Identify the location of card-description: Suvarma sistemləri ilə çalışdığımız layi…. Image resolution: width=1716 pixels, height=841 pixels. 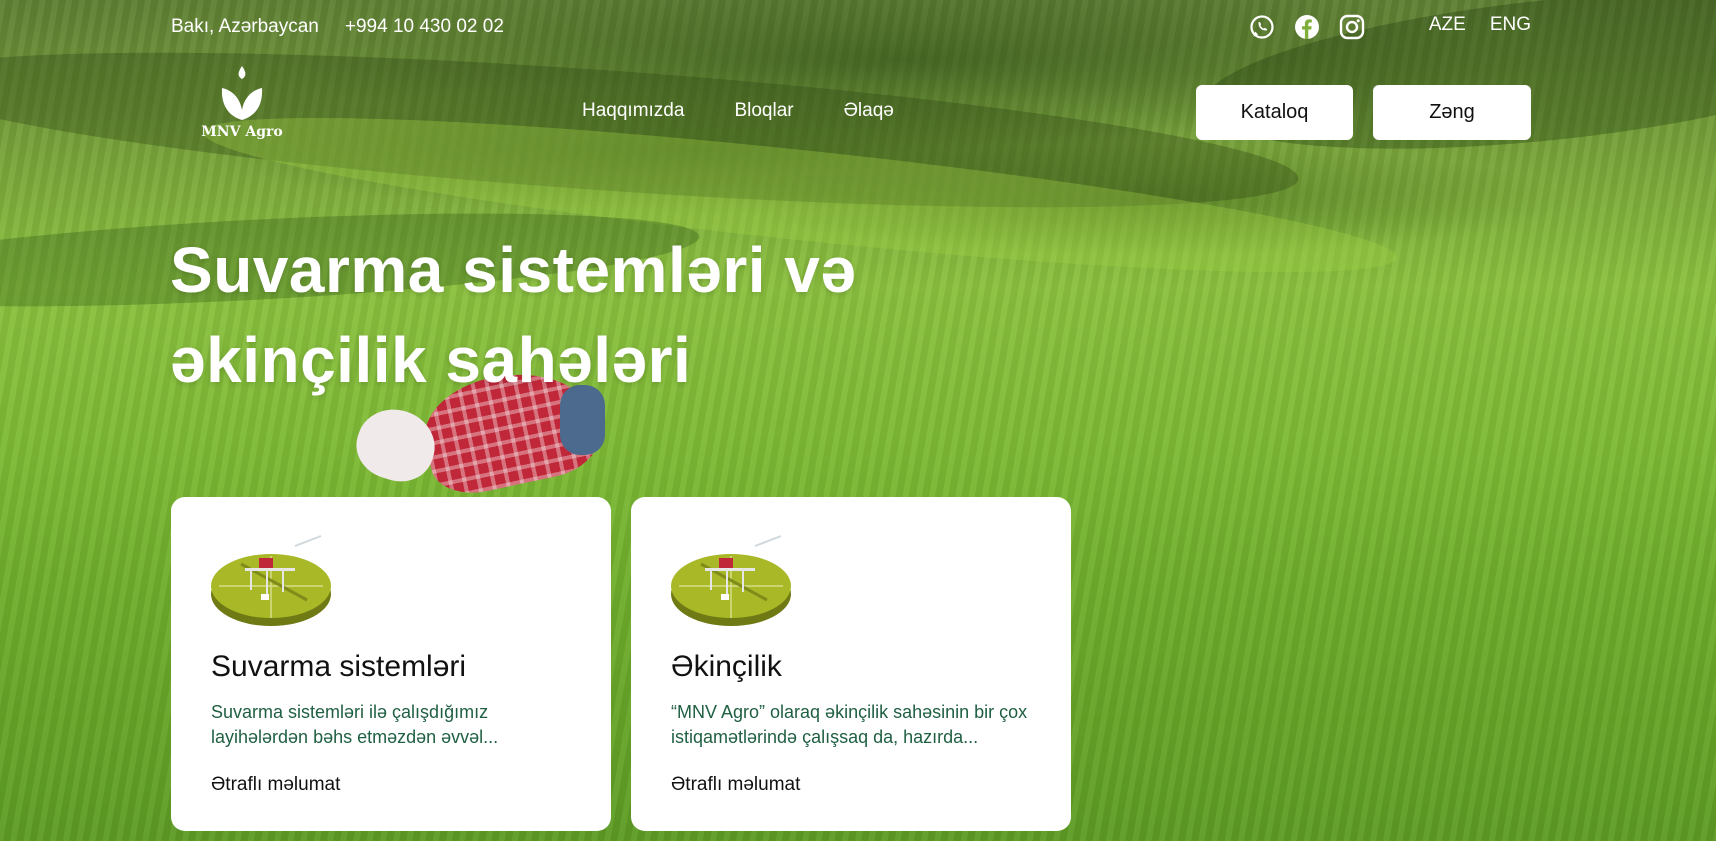
(355, 724).